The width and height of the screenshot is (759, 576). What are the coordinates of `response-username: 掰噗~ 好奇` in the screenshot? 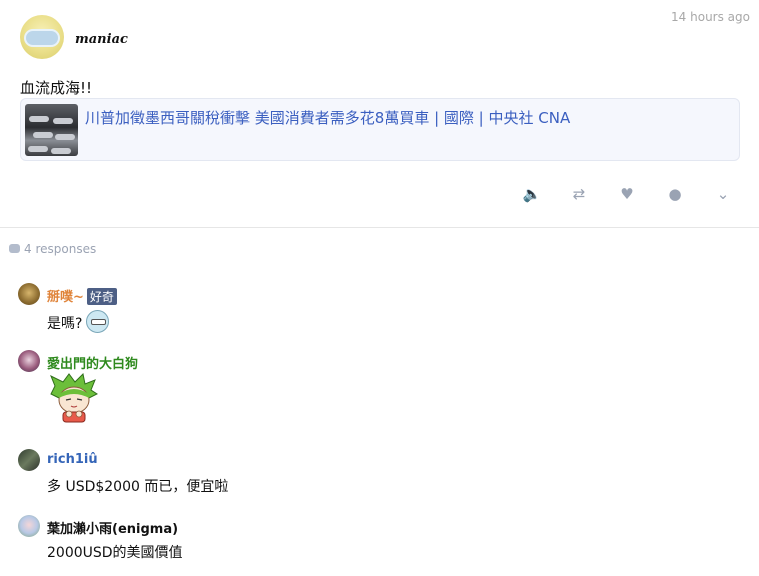 It's located at (82, 295).